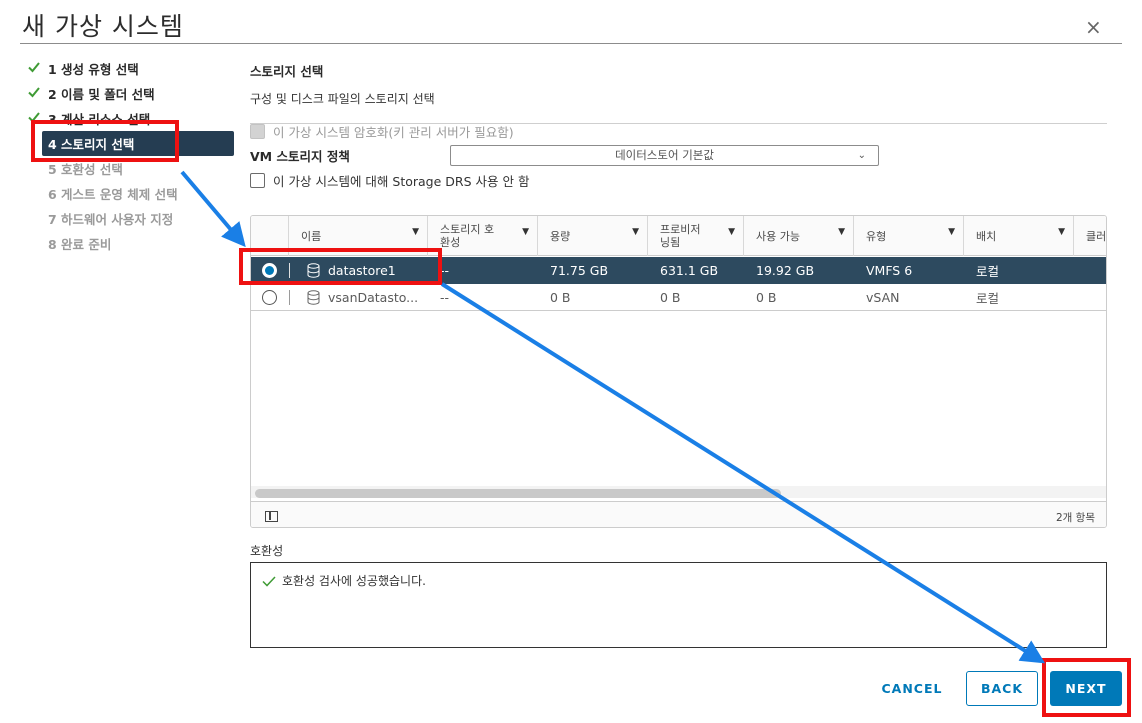 This screenshot has width=1142, height=723. I want to click on table-row-vsan: vsanDatasto... -- 0 B 0 B 0 B vSAN 로컬, so click(678, 297).